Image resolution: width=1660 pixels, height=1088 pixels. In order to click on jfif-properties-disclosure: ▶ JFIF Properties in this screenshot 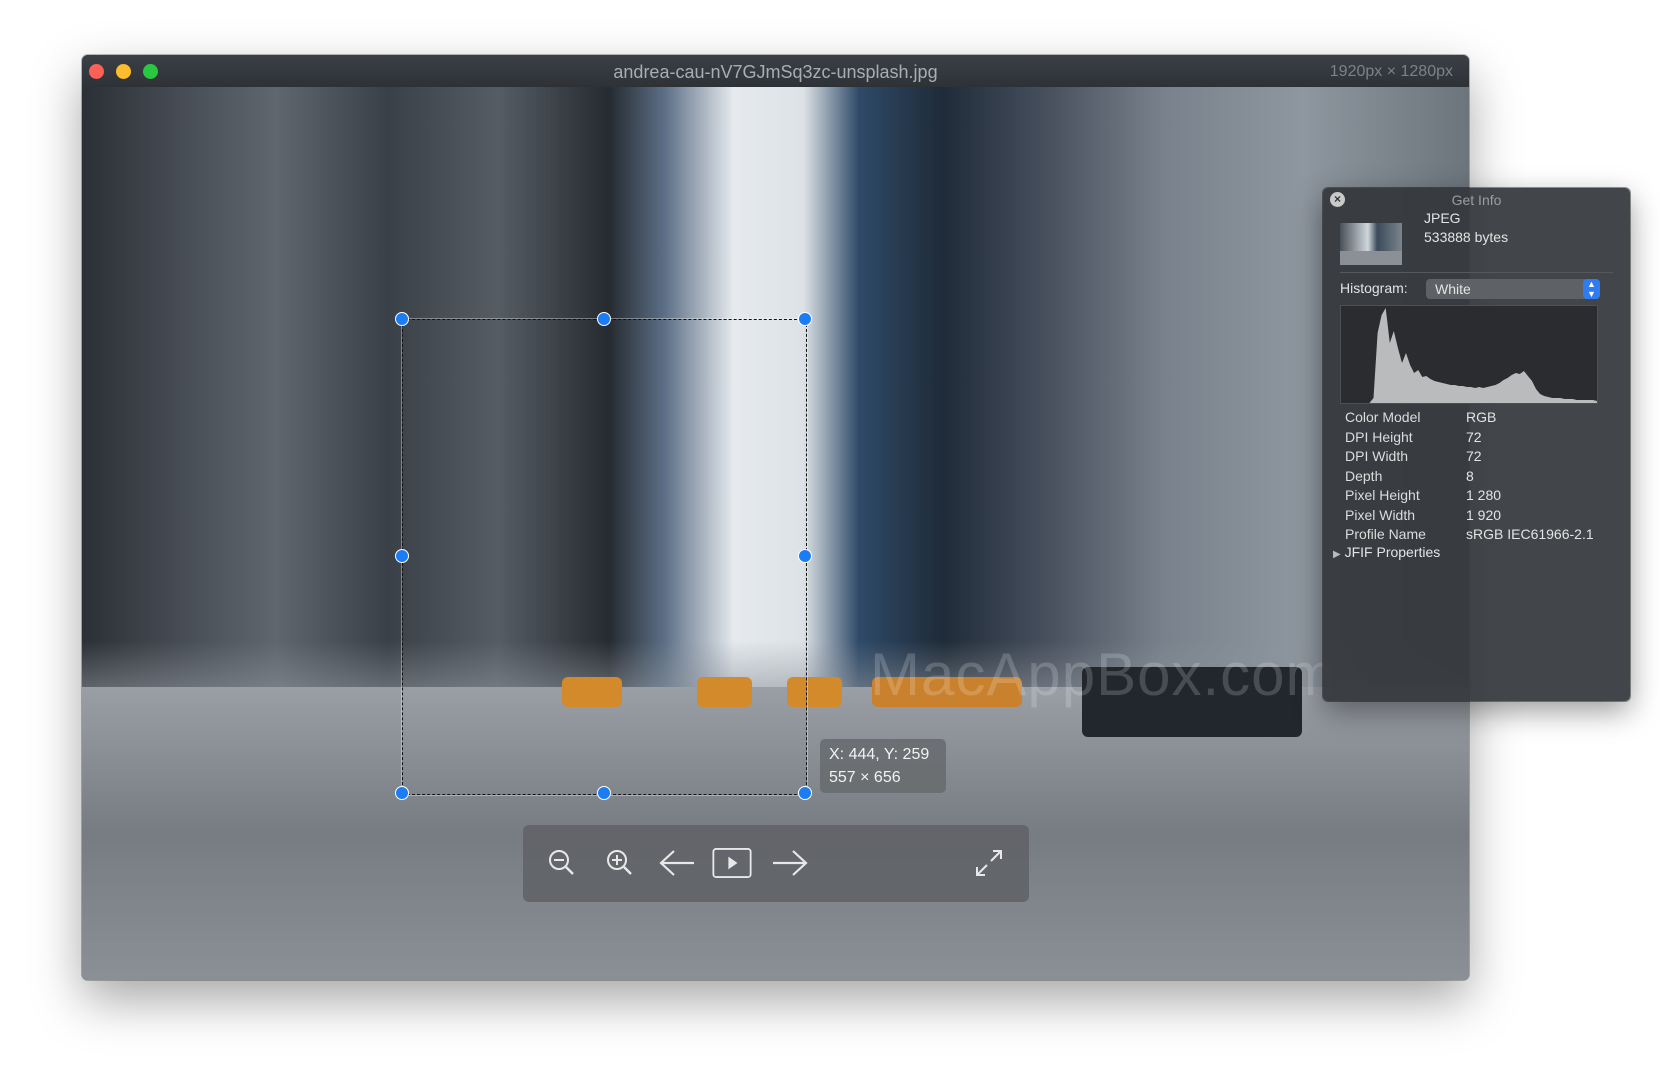, I will do `click(1386, 552)`.